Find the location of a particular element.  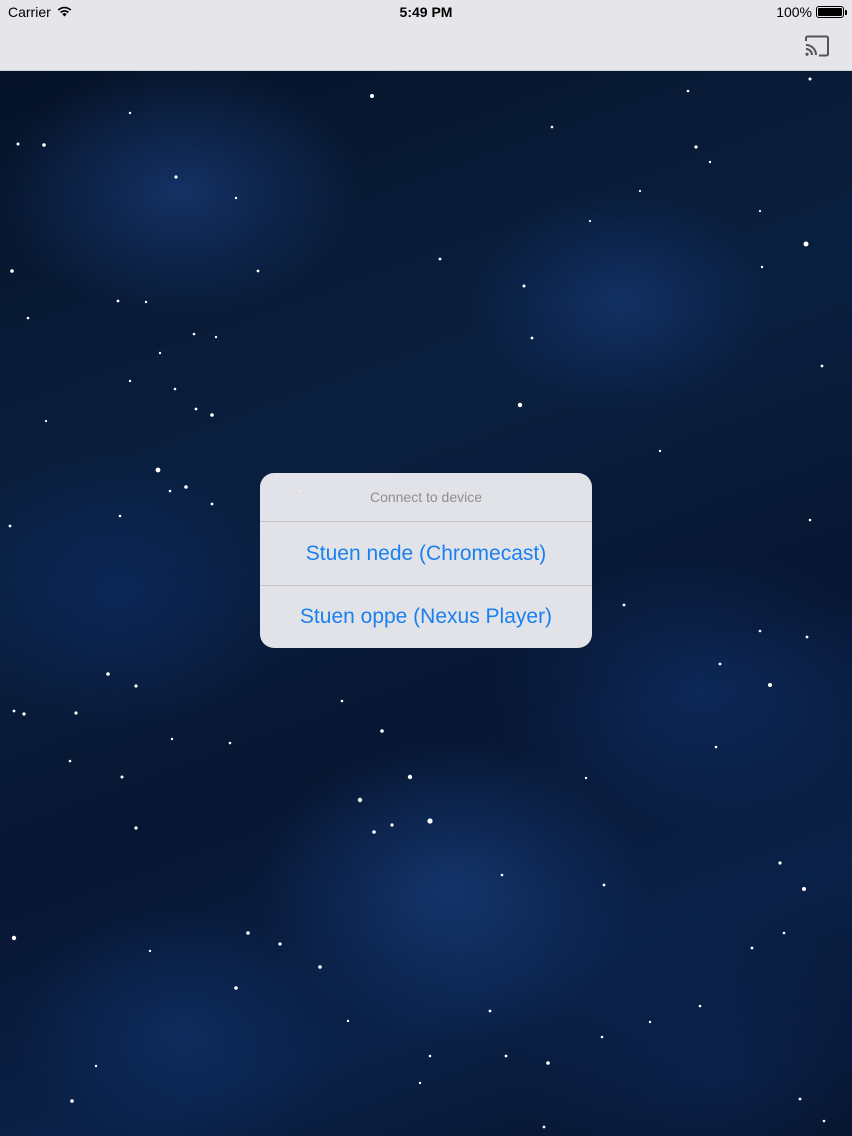

cast-icon is located at coordinates (817, 46).